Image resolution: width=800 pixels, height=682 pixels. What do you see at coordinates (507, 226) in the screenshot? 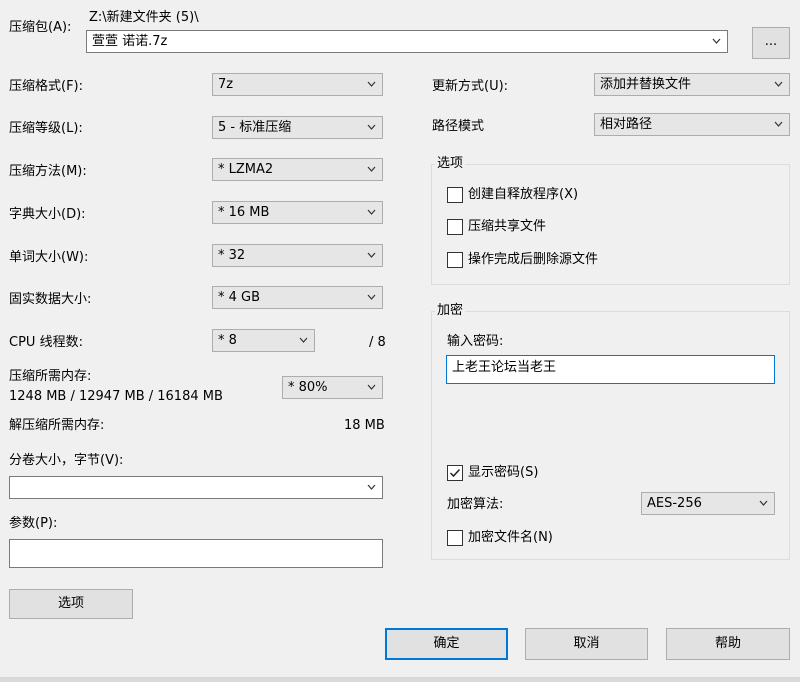
I see `shared-files-label: 压缩共享文件` at bounding box center [507, 226].